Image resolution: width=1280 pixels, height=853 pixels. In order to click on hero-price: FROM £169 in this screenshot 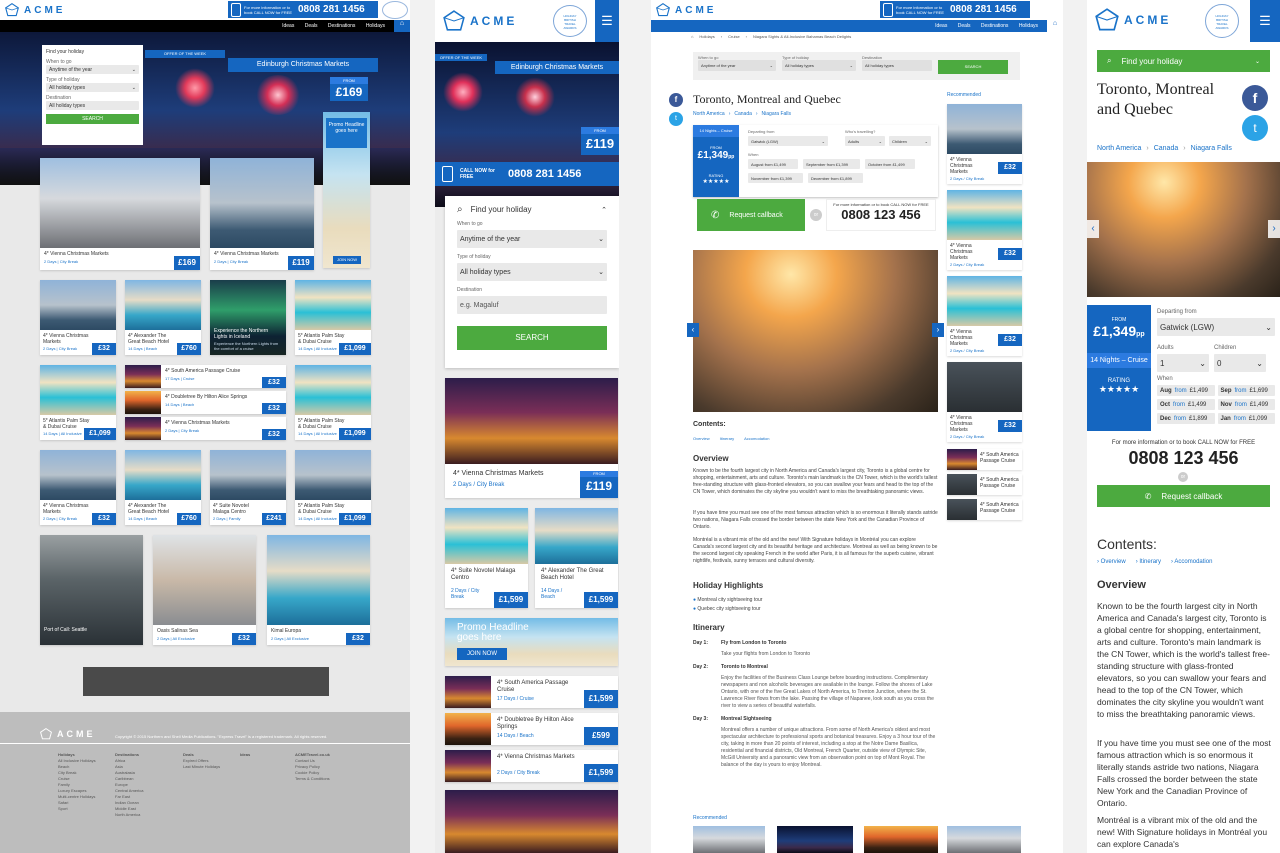, I will do `click(349, 89)`.